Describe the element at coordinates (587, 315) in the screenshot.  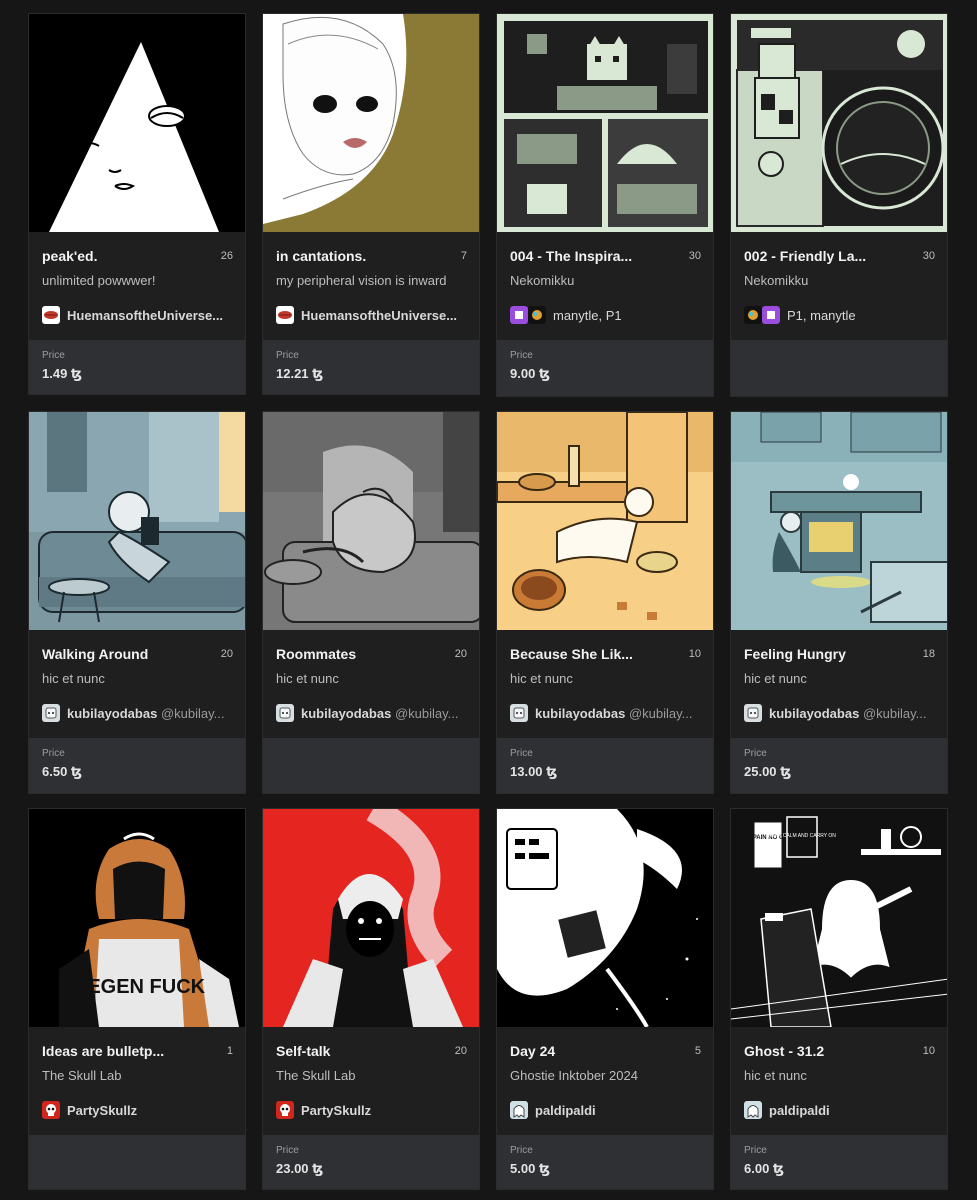
I see `creator-name: manytle, P1` at that location.